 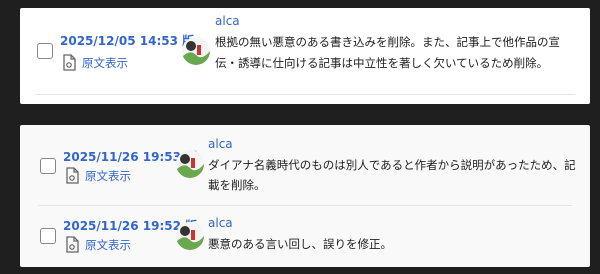 I want to click on edit-summary-line-2: 伝・誘導に仕向ける記事は中立性を著しく欠いているため削除。, so click(x=382, y=63).